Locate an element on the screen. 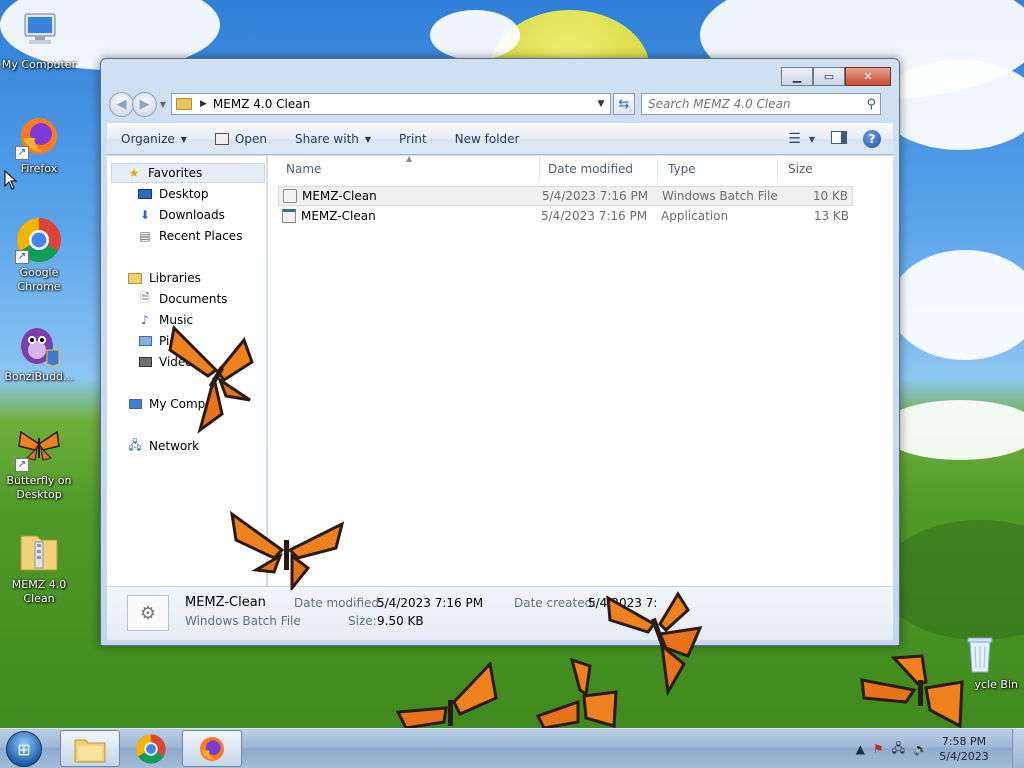  nav-item-recent-places: ▤ Recent Places is located at coordinates (189, 236).